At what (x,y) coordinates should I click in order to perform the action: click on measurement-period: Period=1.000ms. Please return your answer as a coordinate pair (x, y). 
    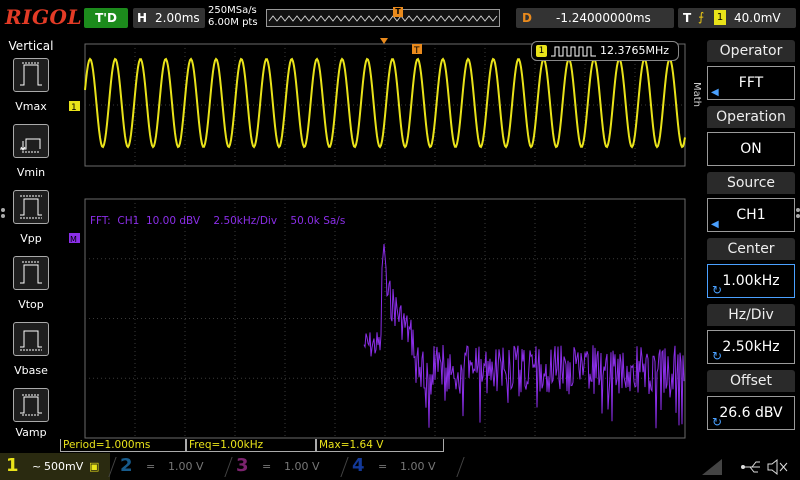
    Looking at the image, I should click on (123, 445).